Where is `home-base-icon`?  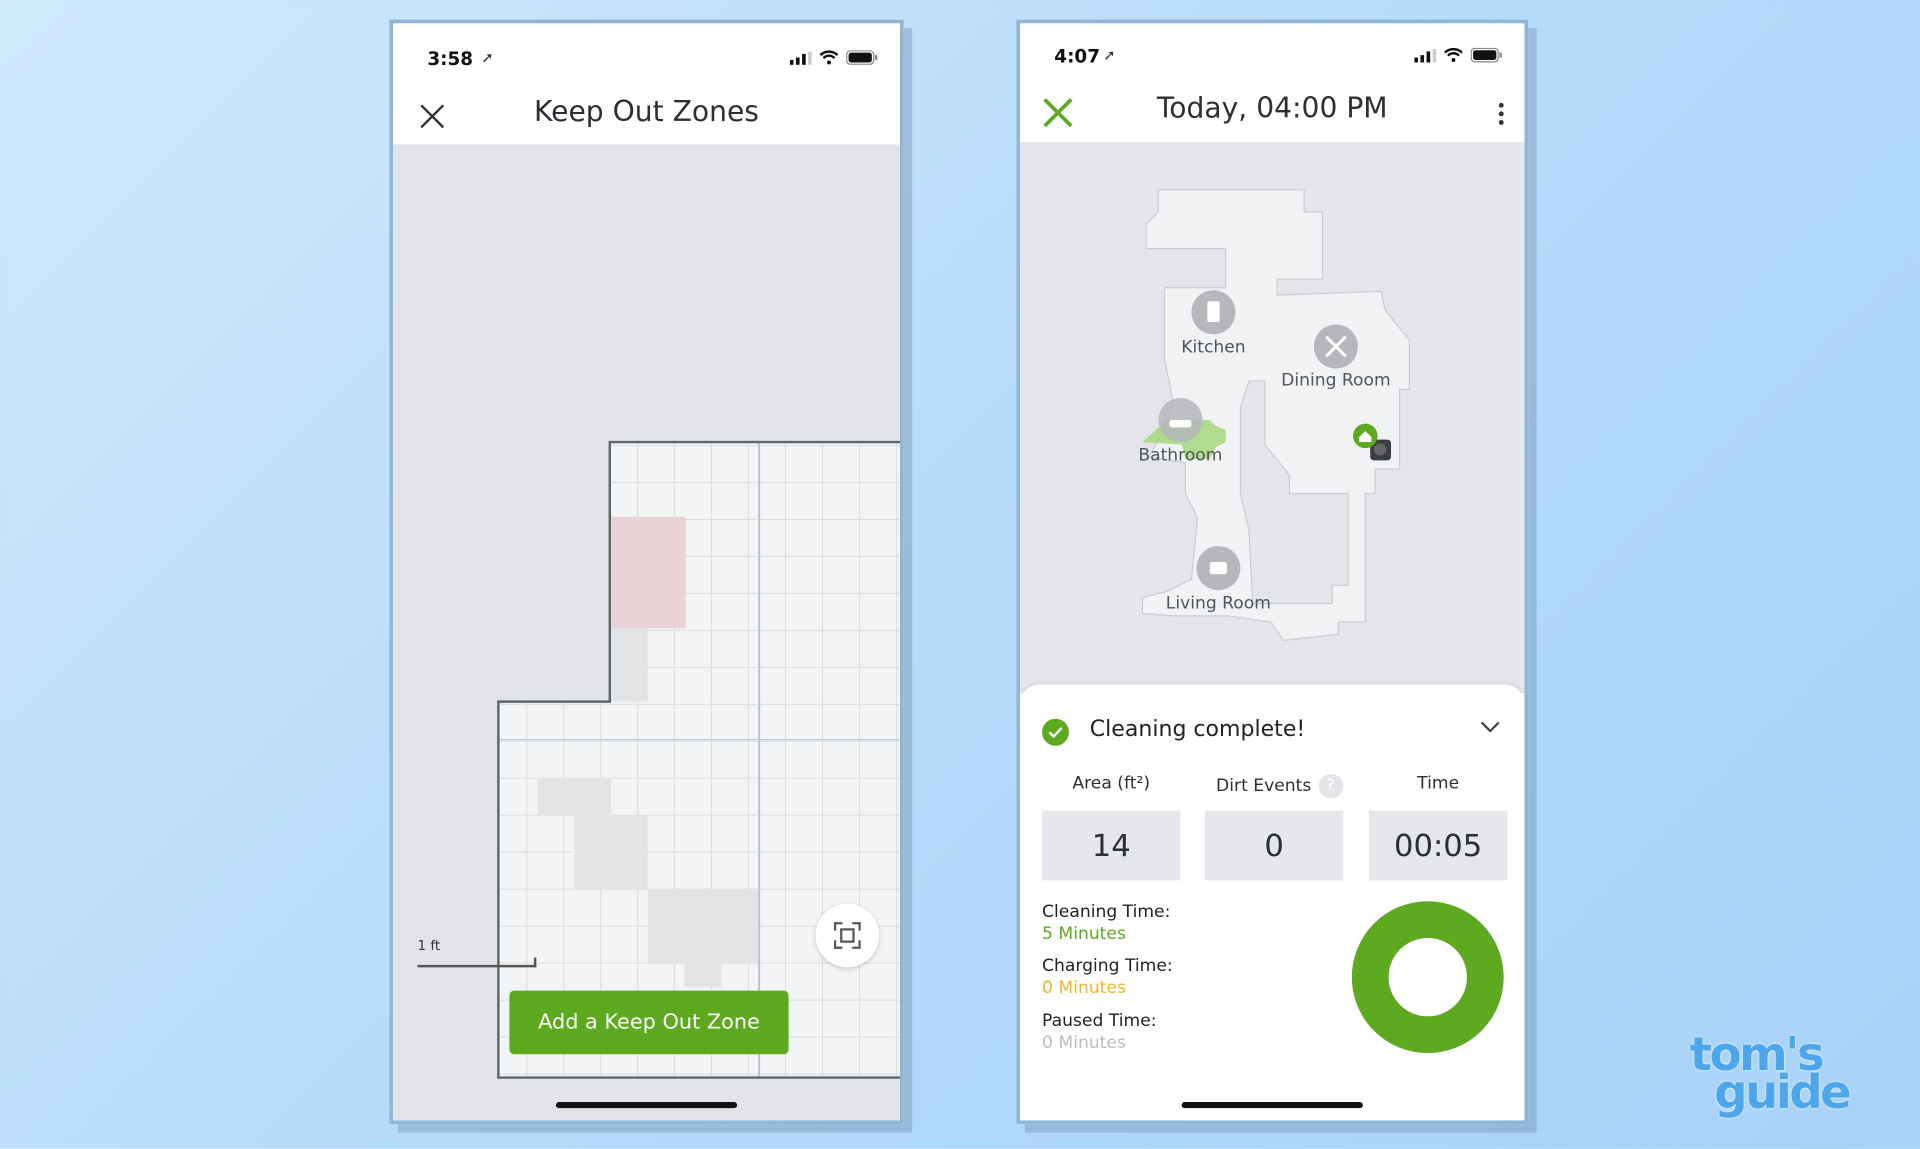 home-base-icon is located at coordinates (1365, 436).